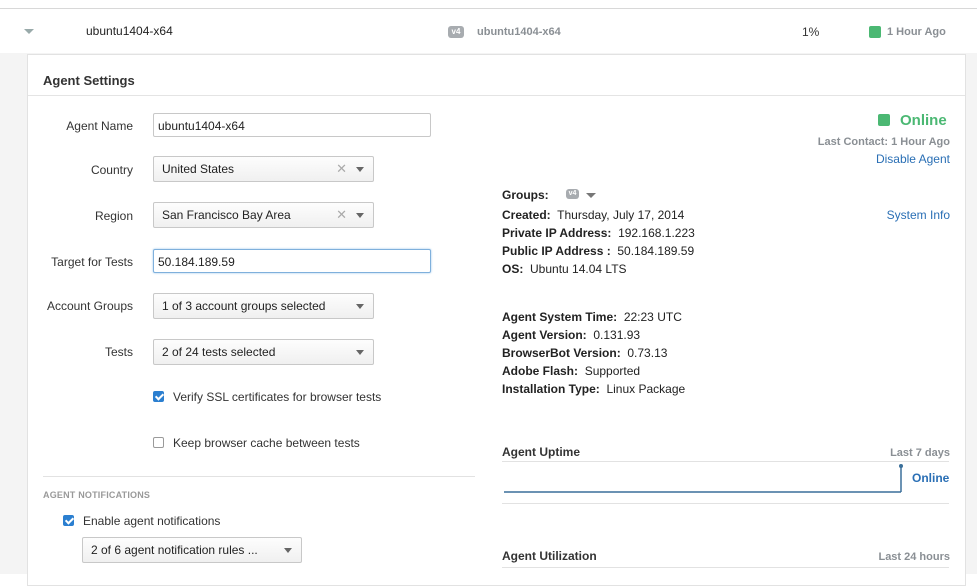 The image size is (977, 586). I want to click on country-label: Country, so click(111, 170).